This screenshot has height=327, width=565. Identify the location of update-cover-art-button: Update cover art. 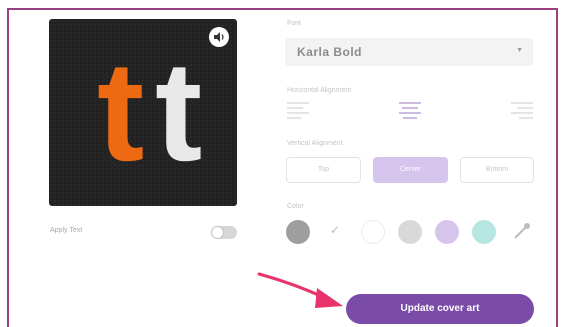
(440, 309).